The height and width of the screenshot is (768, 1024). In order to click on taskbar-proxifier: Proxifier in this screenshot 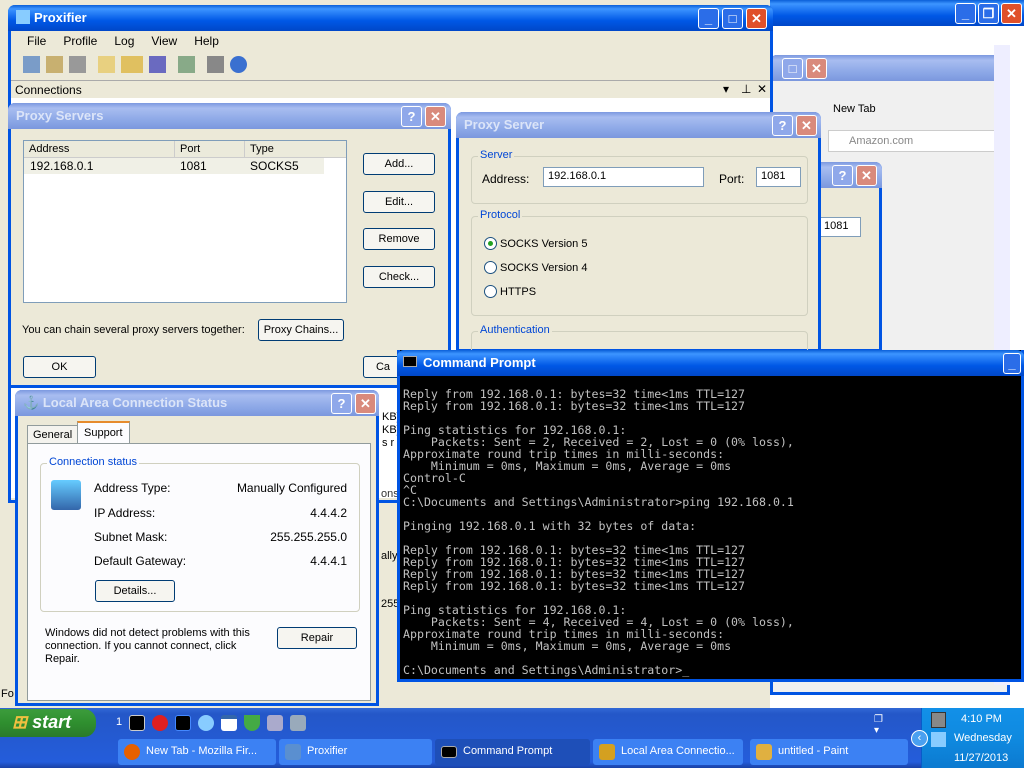, I will do `click(355, 752)`.